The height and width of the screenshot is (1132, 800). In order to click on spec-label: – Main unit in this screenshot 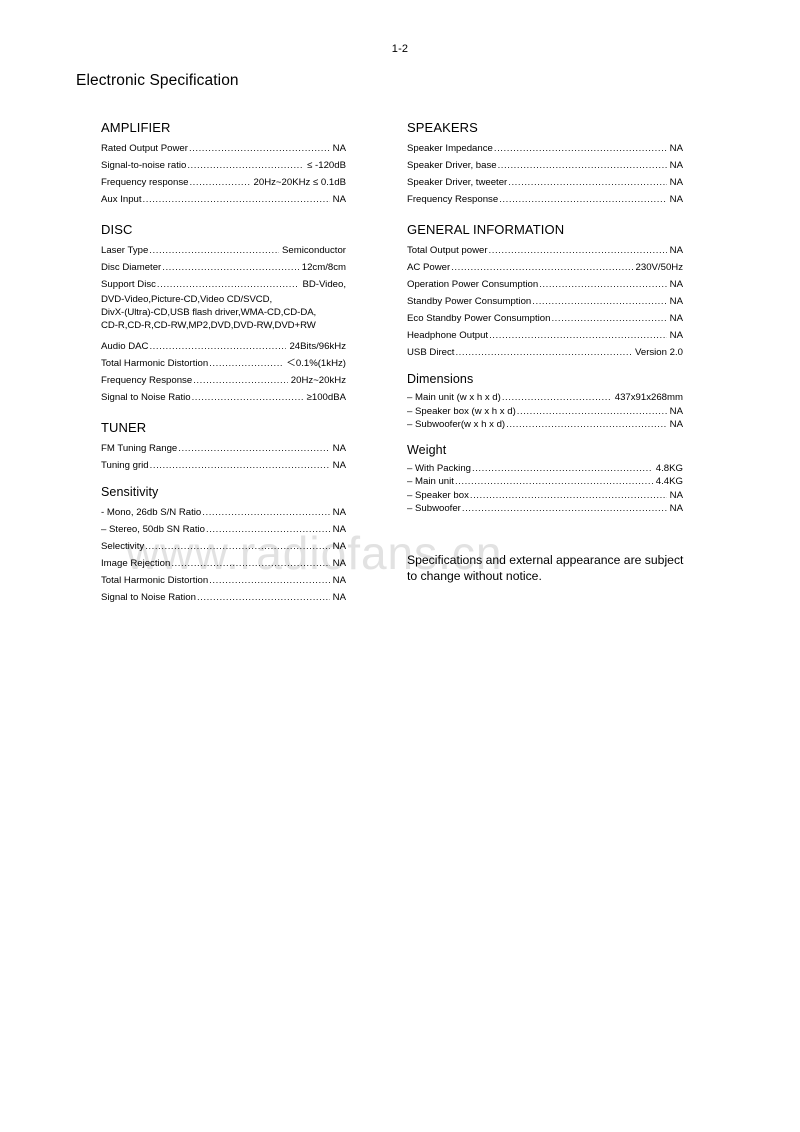, I will do `click(430, 481)`.